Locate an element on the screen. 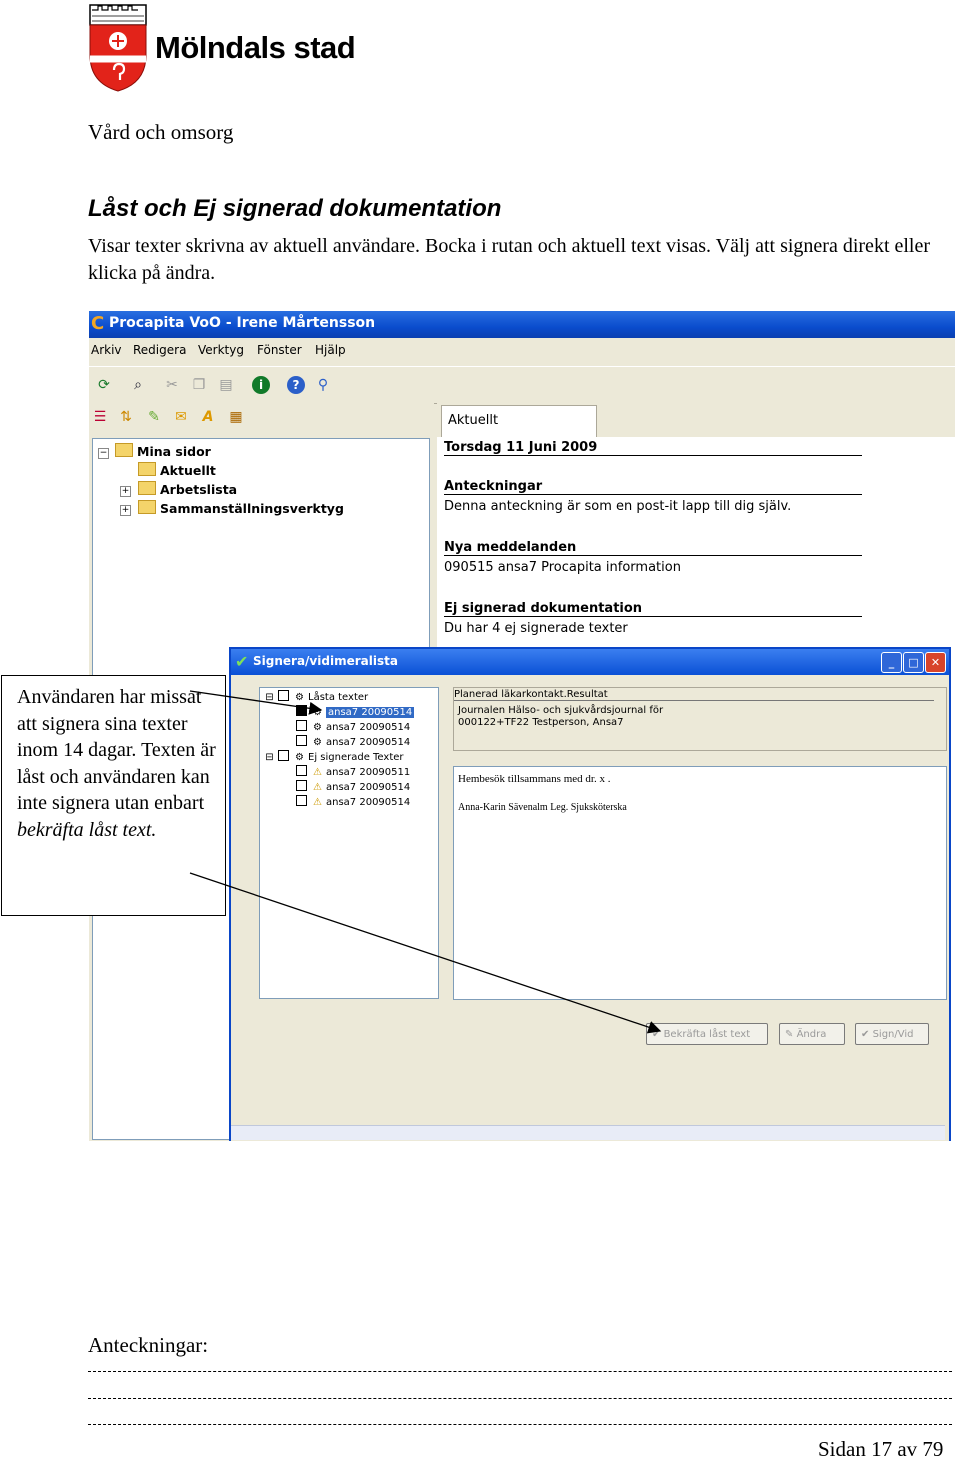 This screenshot has height=1462, width=960. section-text: 090515 ansa7 Procapita information is located at coordinates (562, 567).